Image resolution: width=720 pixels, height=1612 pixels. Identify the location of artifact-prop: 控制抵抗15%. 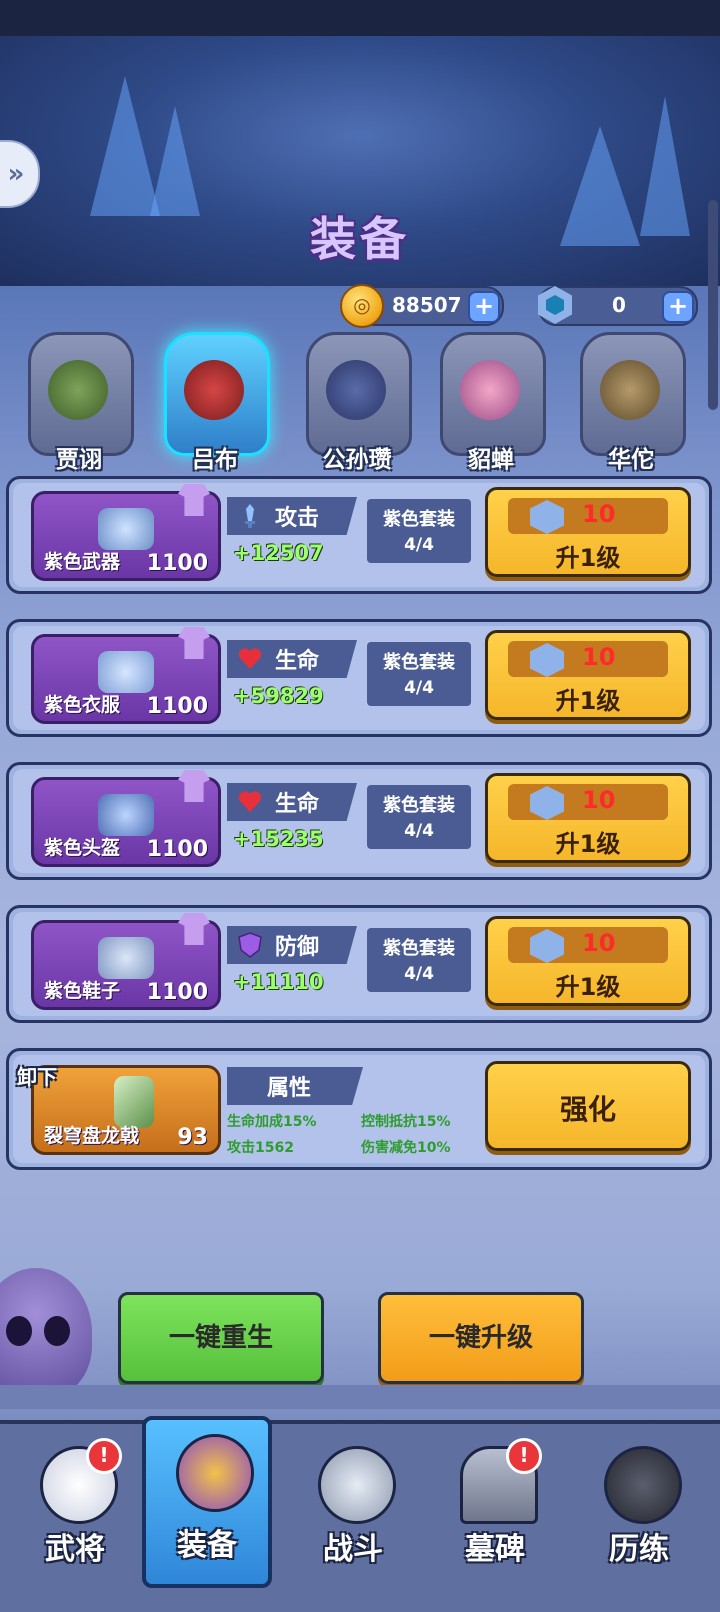
(406, 1122).